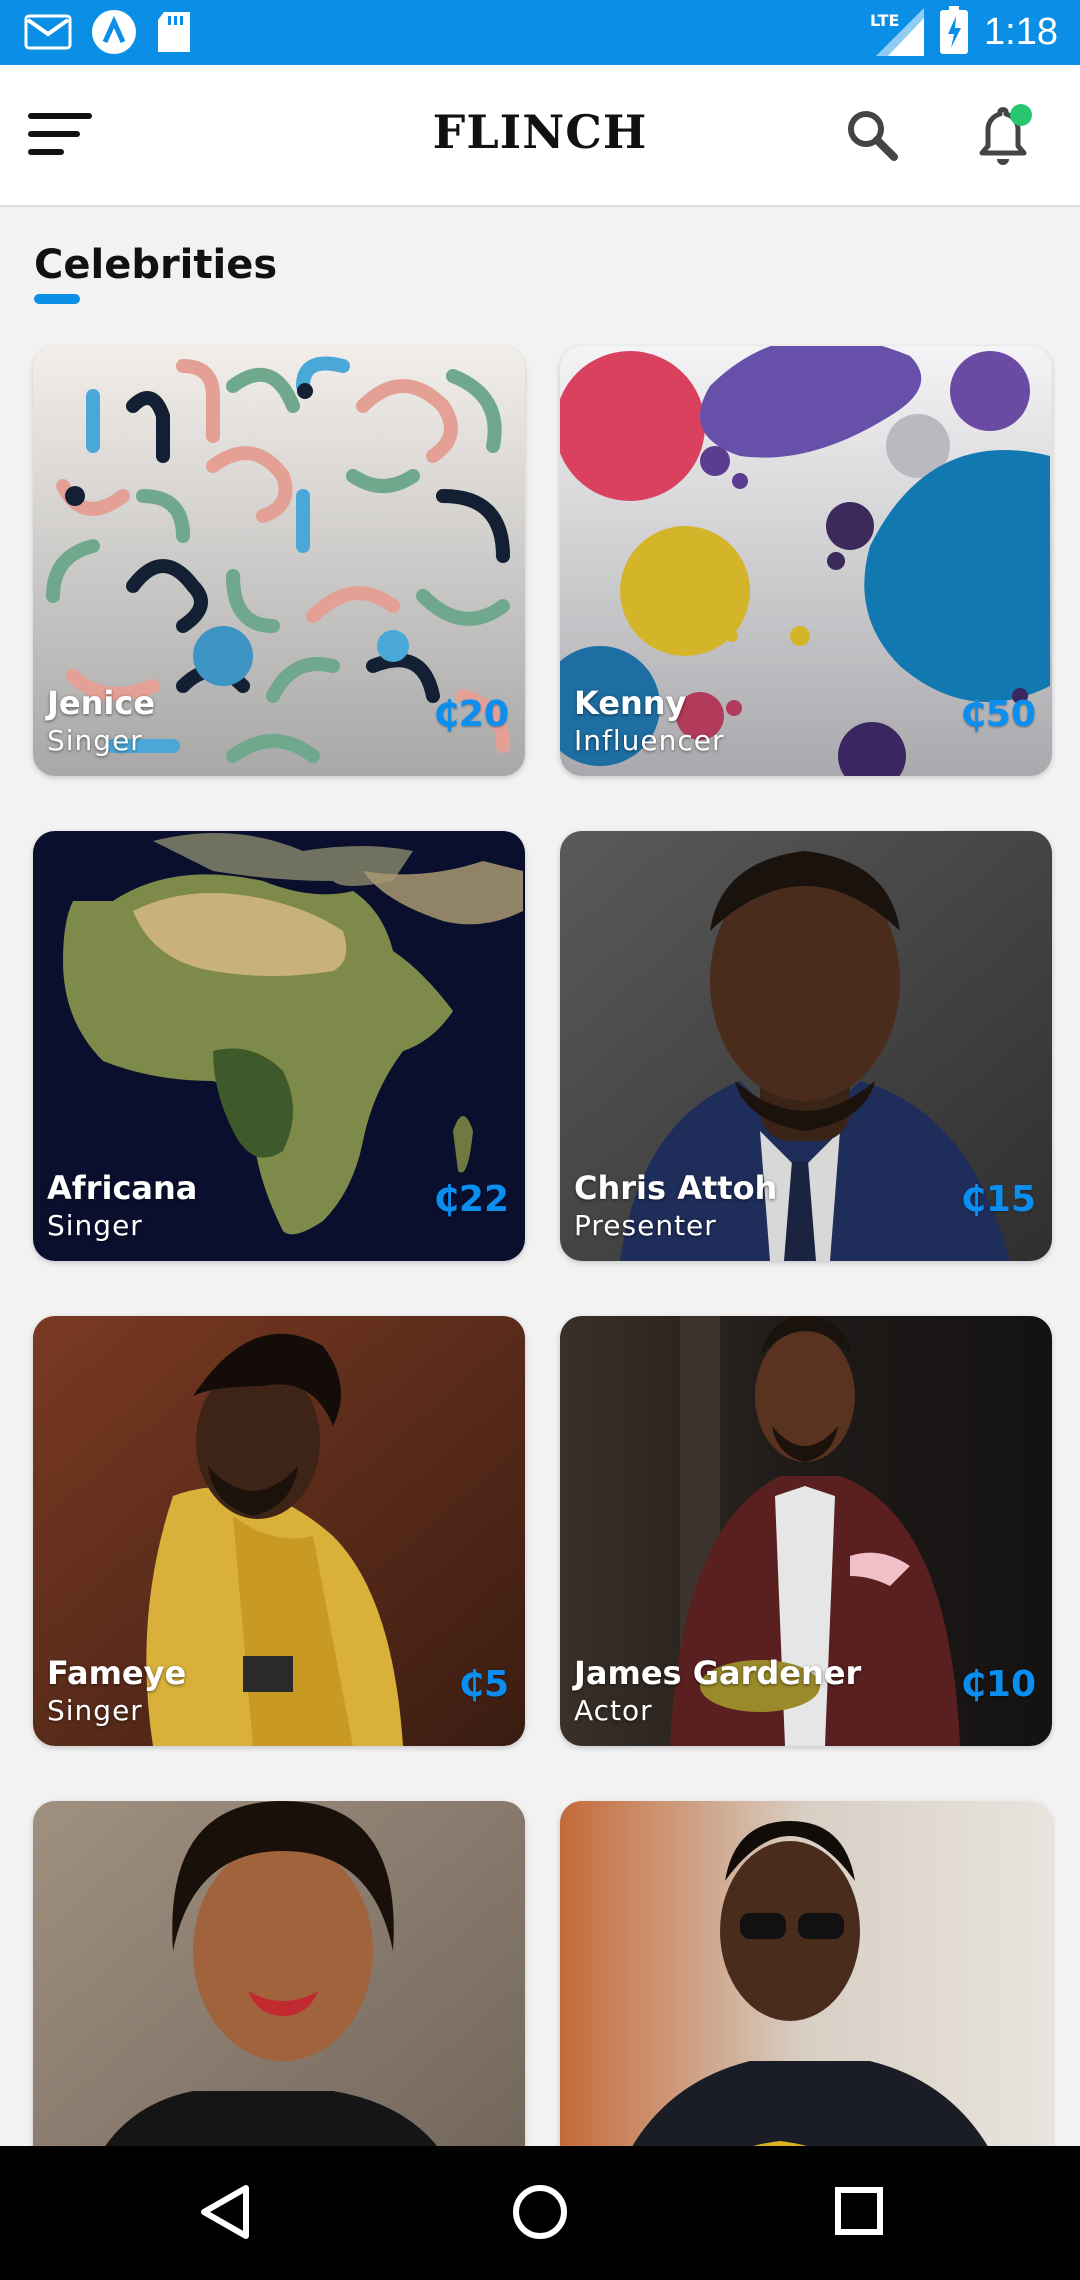  I want to click on celebrity-card-jenice: Jenice Singer ₵20, so click(279, 561).